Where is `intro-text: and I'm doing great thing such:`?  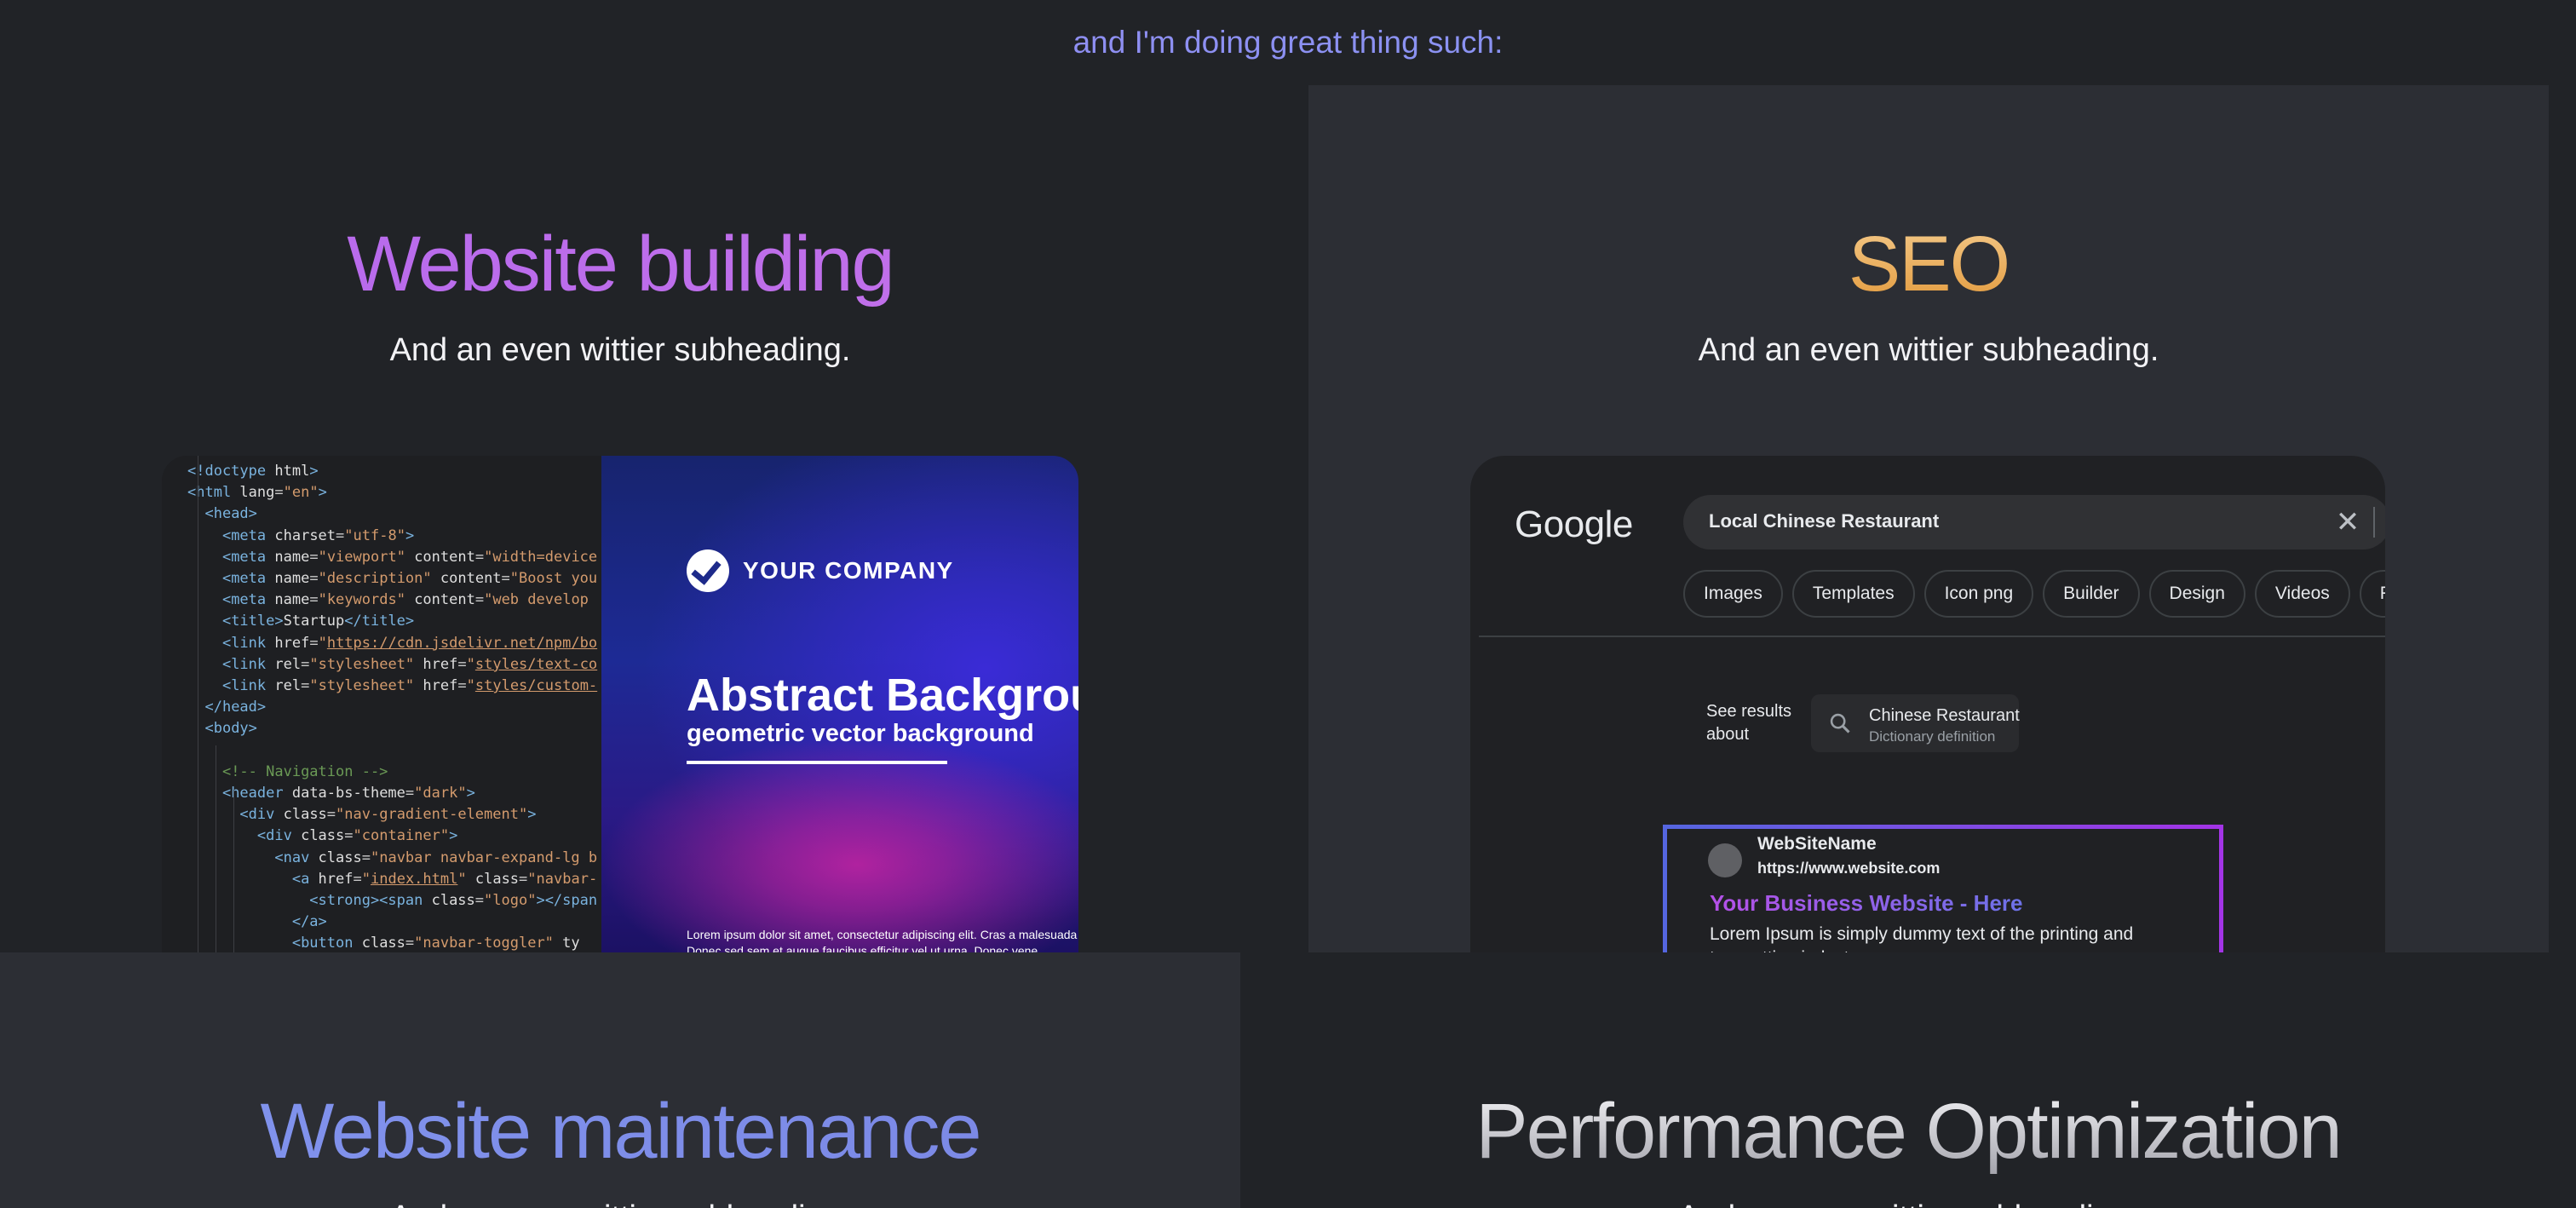
intro-text: and I'm doing great thing such: is located at coordinates (1288, 42).